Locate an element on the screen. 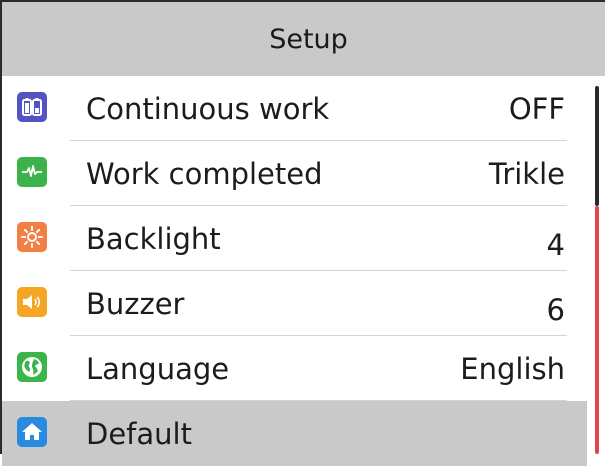  menu-item-work-completed: Work completed Trikle is located at coordinates (303, 173).